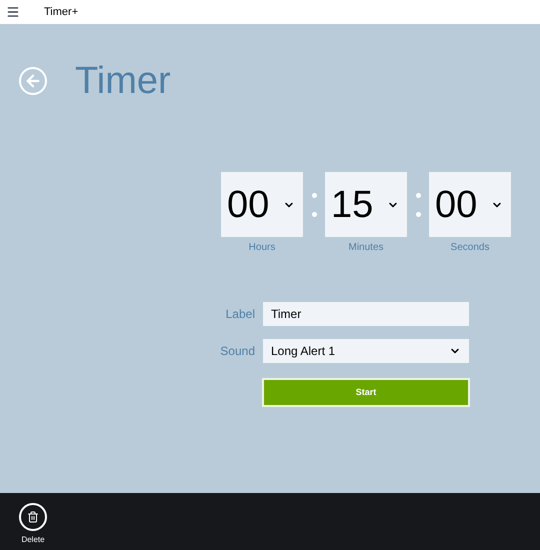 This screenshot has height=550, width=540. What do you see at coordinates (237, 351) in the screenshot?
I see `field-label: Sound` at bounding box center [237, 351].